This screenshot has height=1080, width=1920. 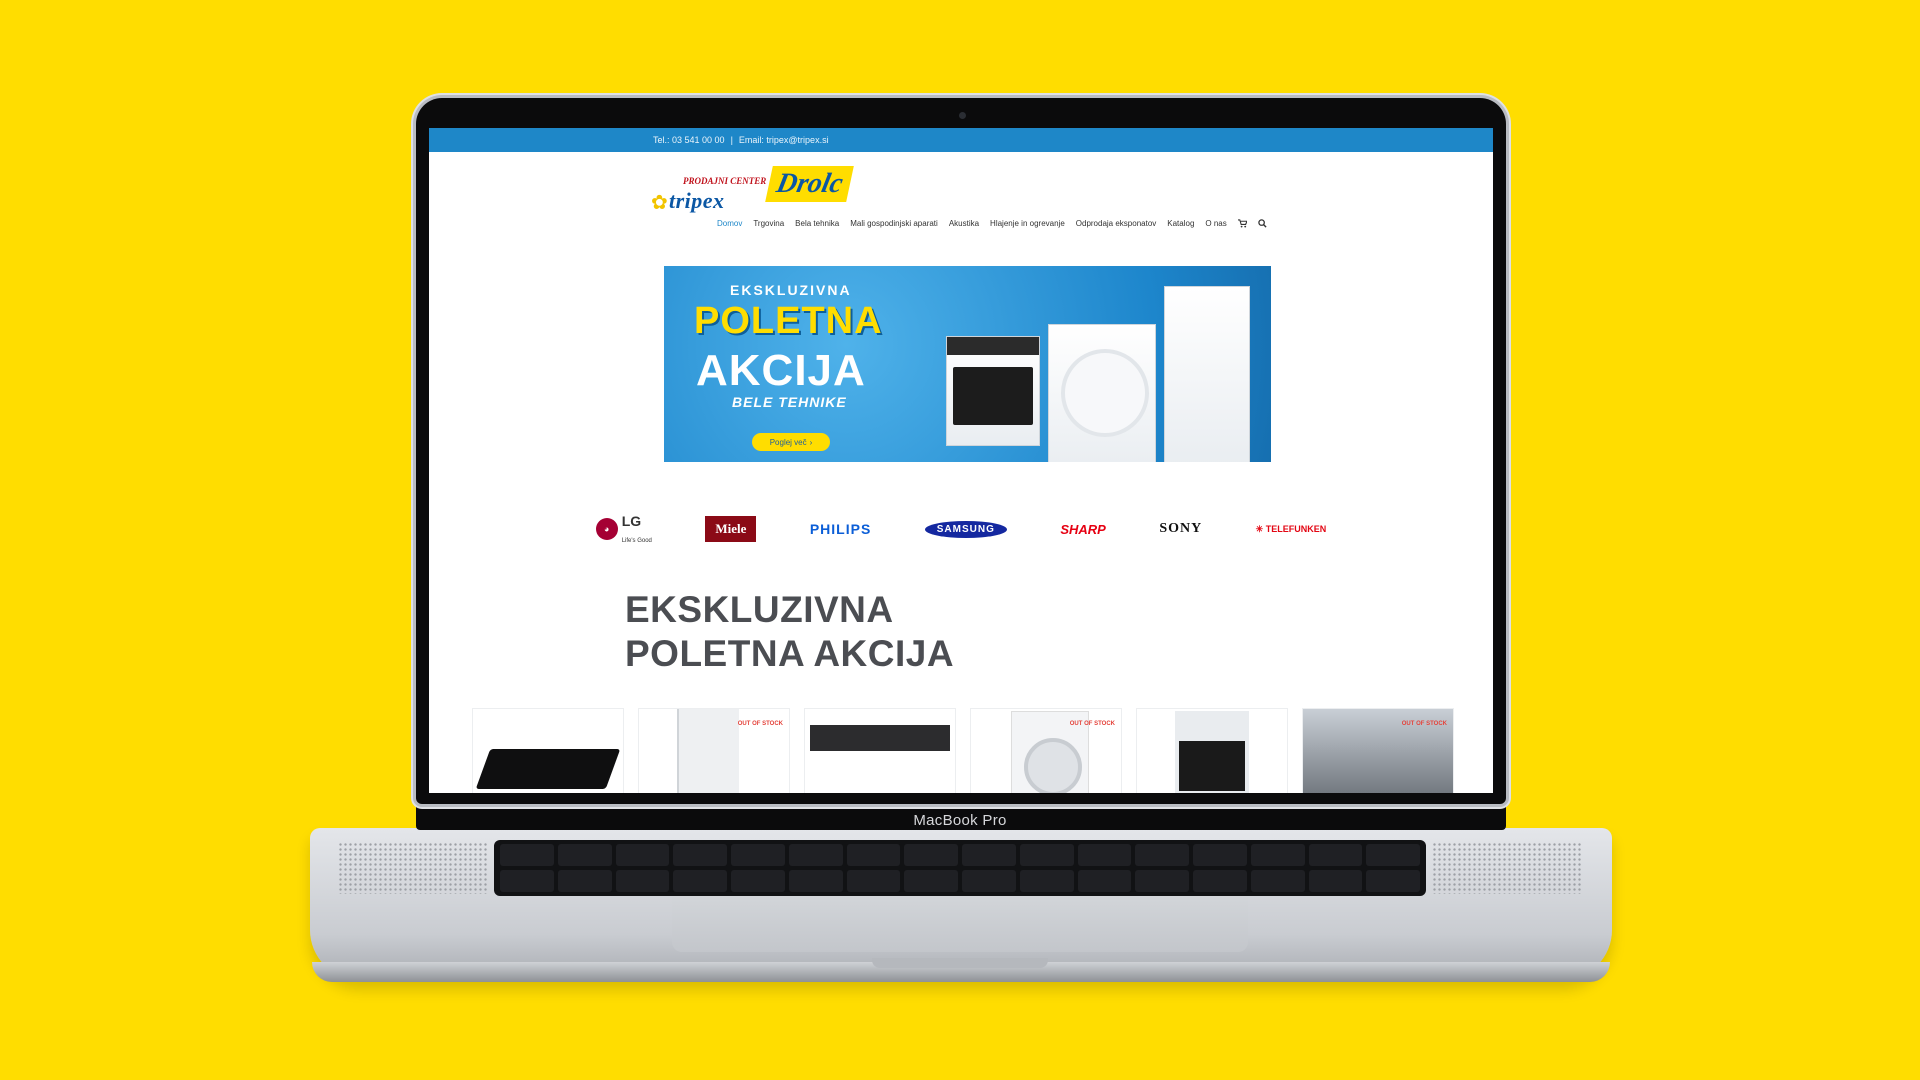 I want to click on laptop-notch, so click(x=960, y=963).